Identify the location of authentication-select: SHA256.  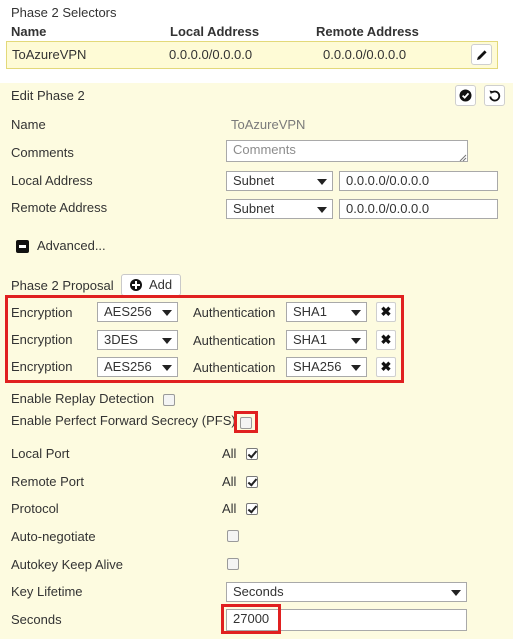
(326, 367).